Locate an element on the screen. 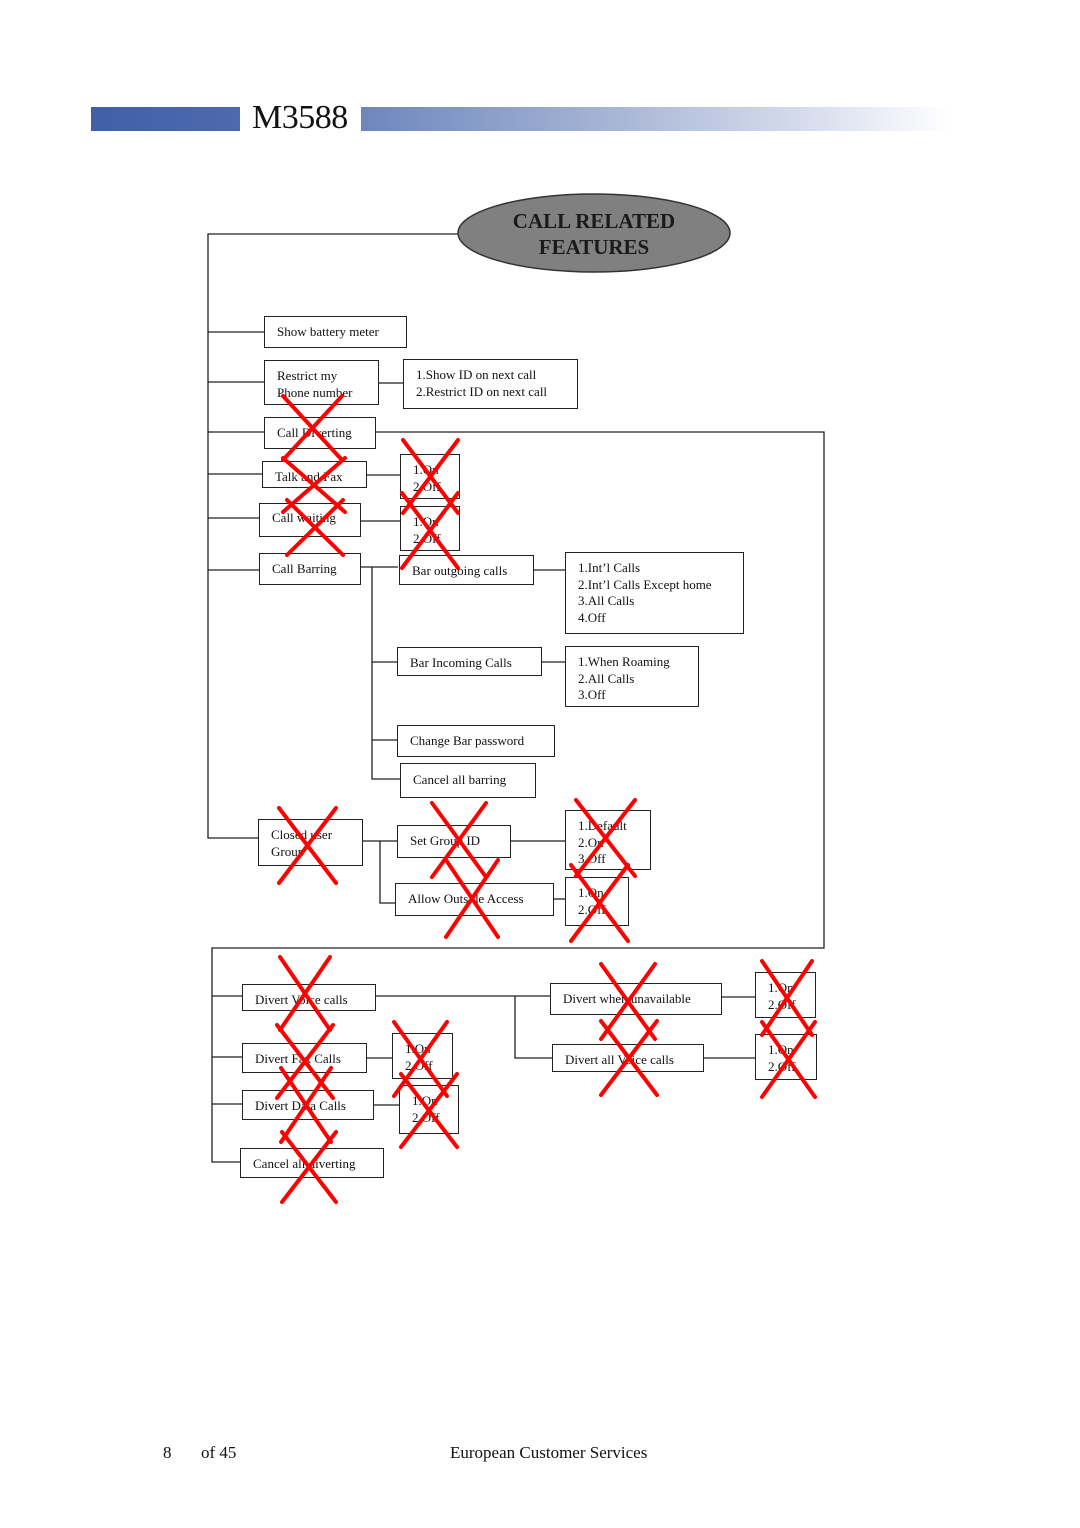 Image resolution: width=1080 pixels, height=1528 pixels. node-cancel-all-barring: Cancel all barring is located at coordinates (468, 780).